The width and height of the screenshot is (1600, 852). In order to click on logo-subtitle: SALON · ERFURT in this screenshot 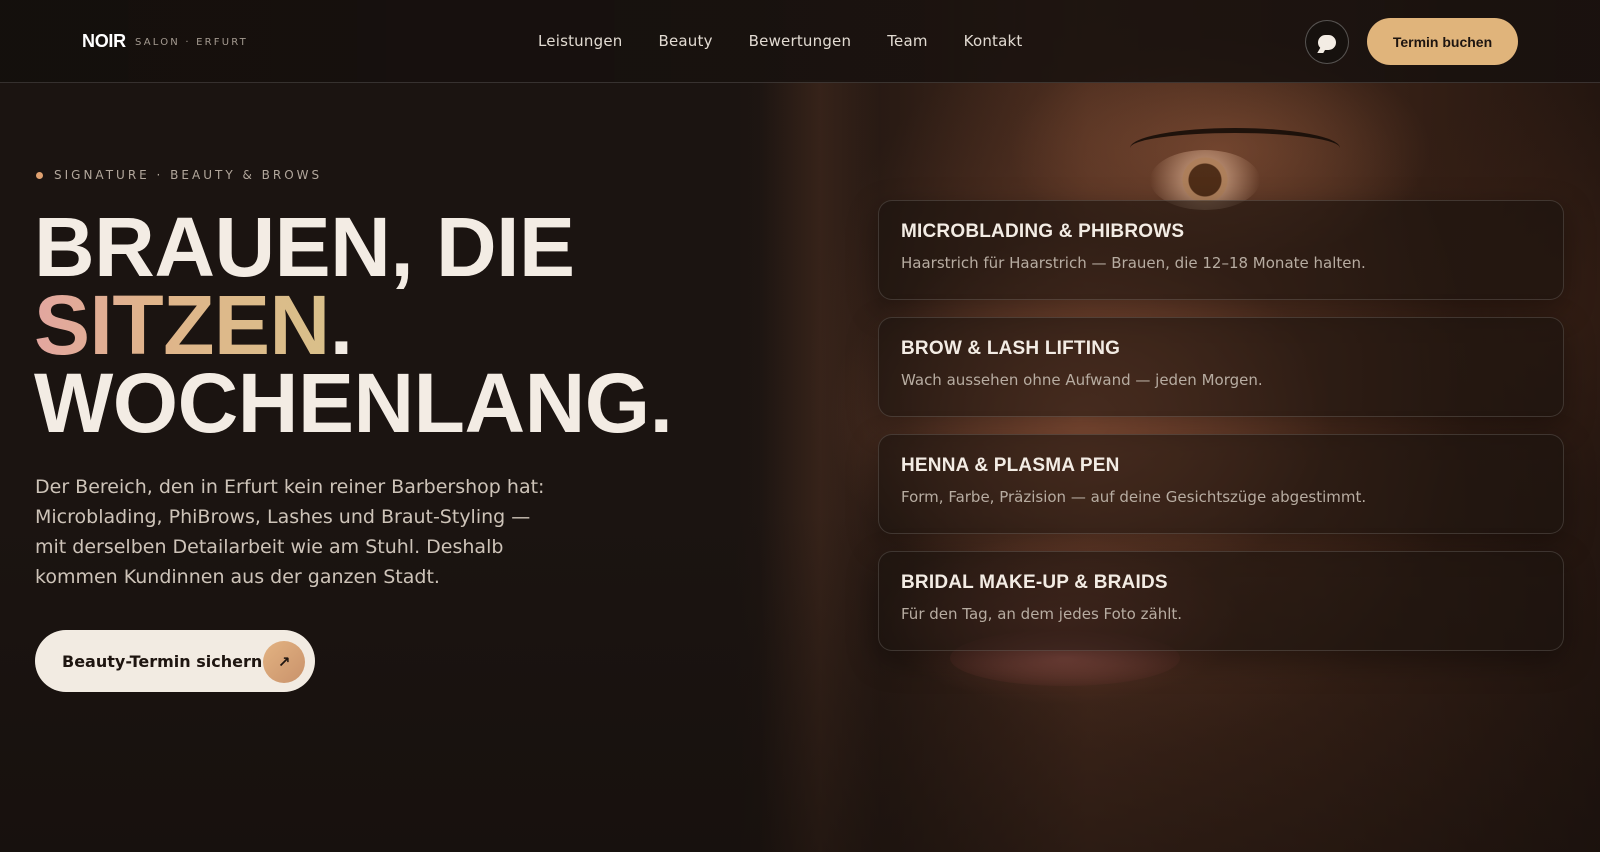, I will do `click(191, 42)`.